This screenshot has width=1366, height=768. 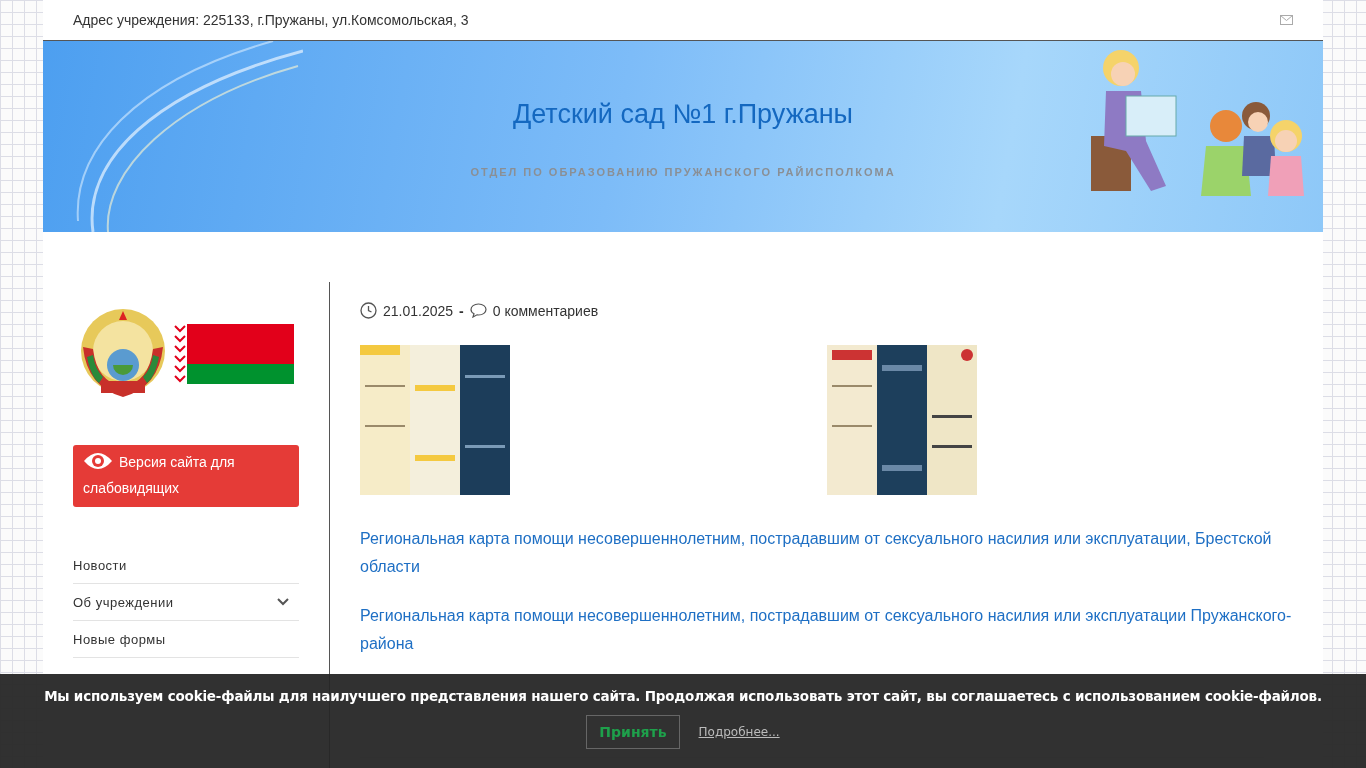 I want to click on site-subtitle: ОТДЕЛ ПО ОБРАЗОВАНИЮ ПРУЖАНСКОГО РАЙИСПОЛКОМА, so click(x=683, y=172).